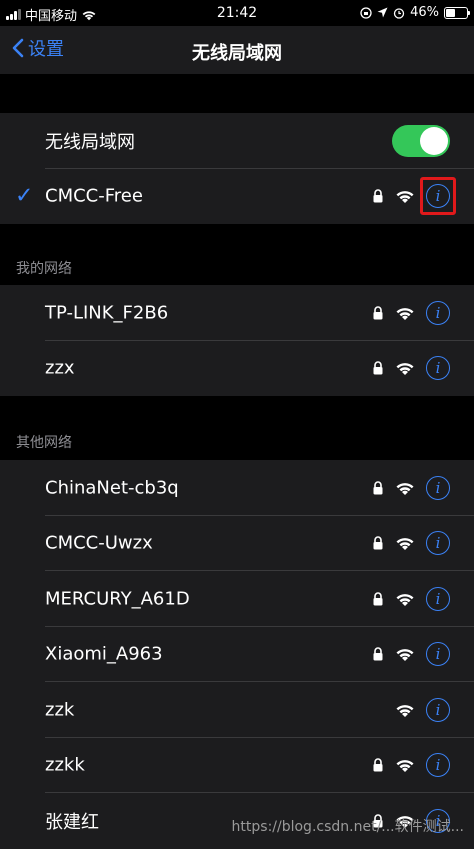  Describe the element at coordinates (237, 141) in the screenshot. I see `wifi-toggle-row: 无线局域网` at that location.